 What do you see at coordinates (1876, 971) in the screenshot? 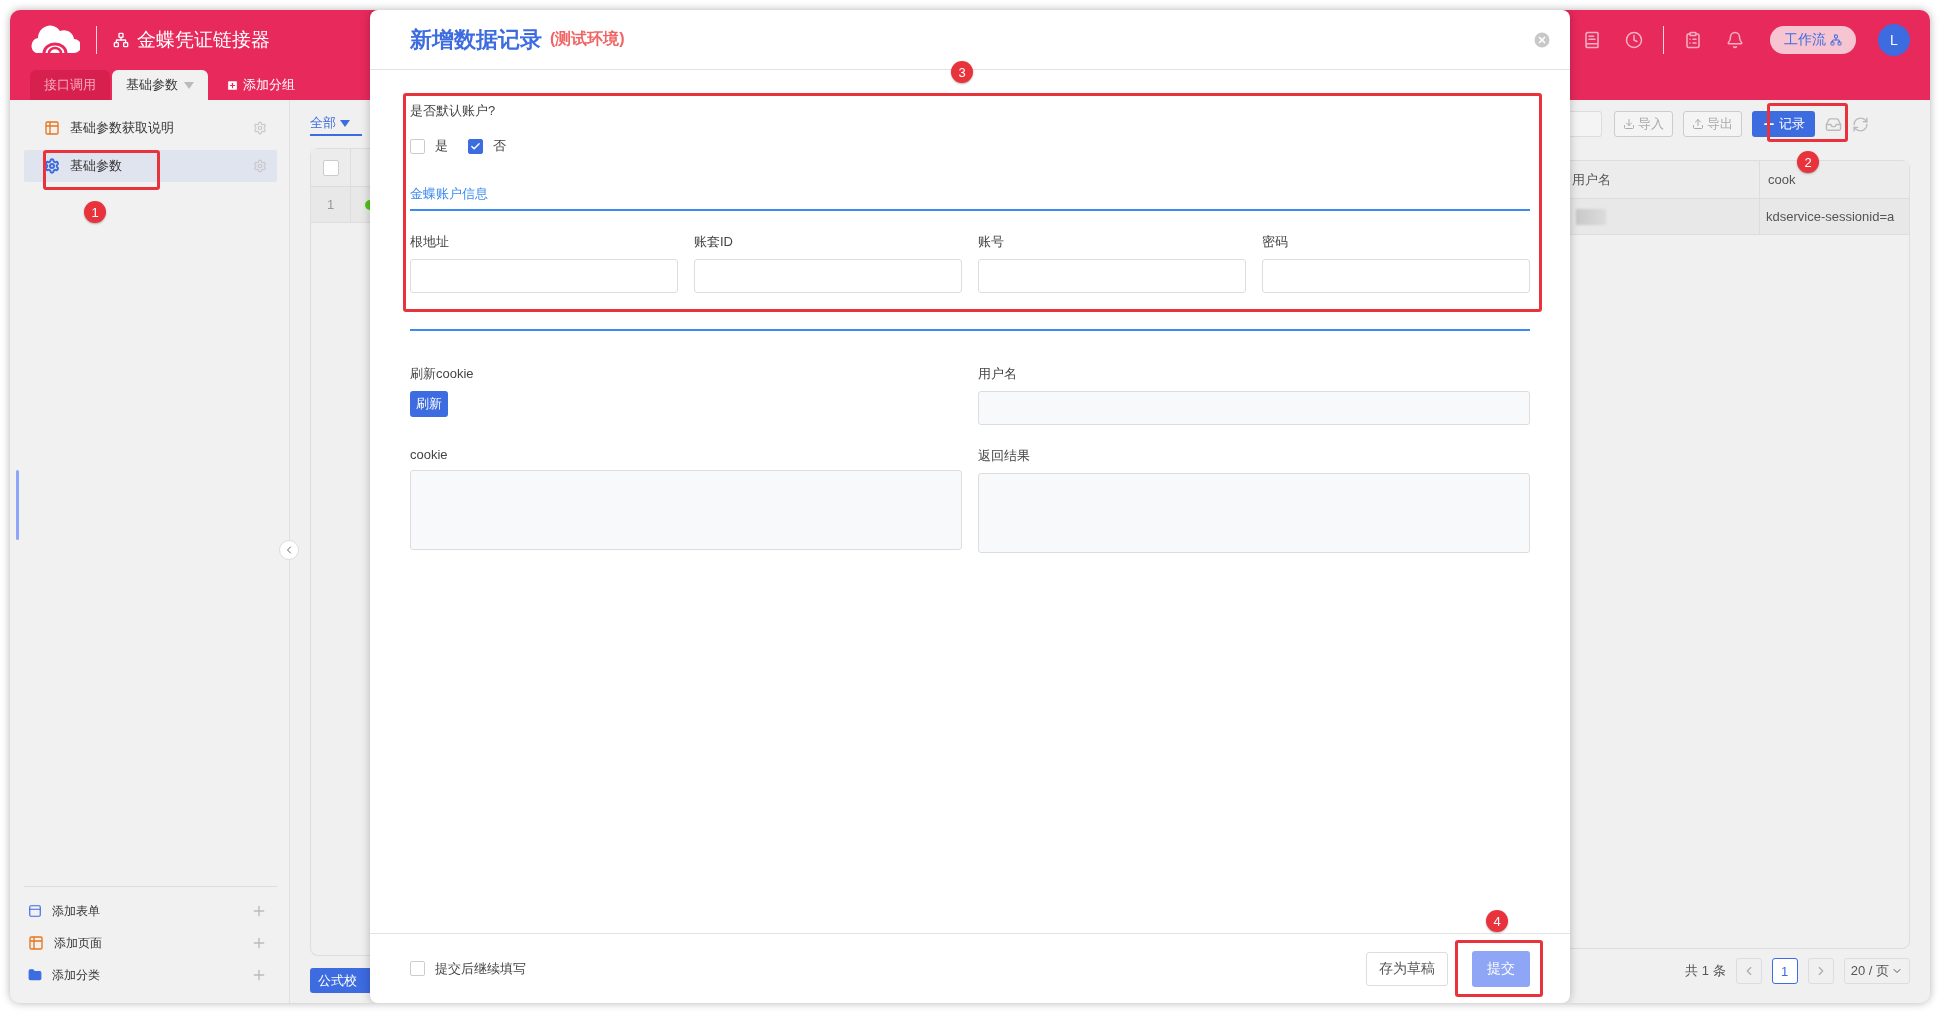
I see `page-size-select: 20 / 页` at bounding box center [1876, 971].